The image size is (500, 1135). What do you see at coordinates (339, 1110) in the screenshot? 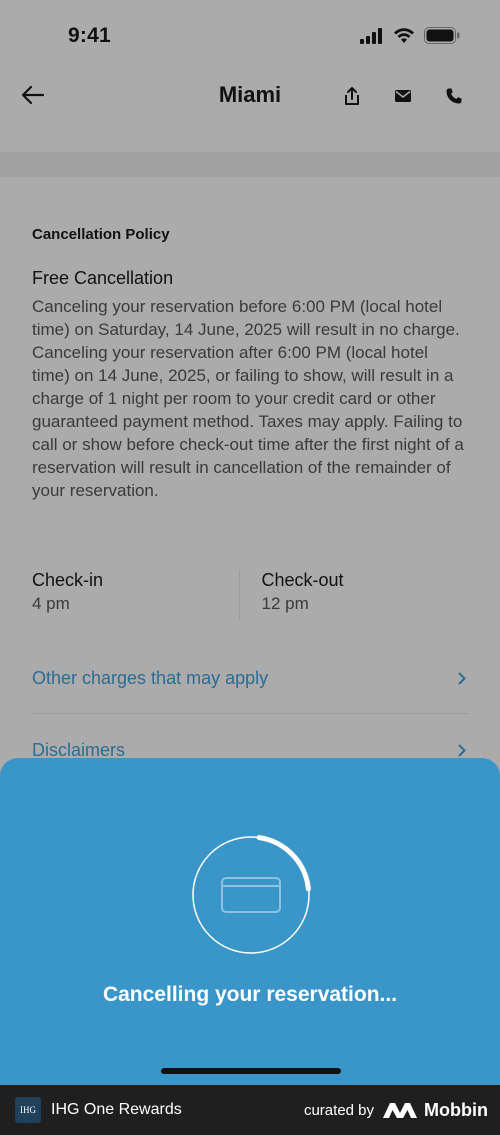
I see `curated-by-label: curated by` at bounding box center [339, 1110].